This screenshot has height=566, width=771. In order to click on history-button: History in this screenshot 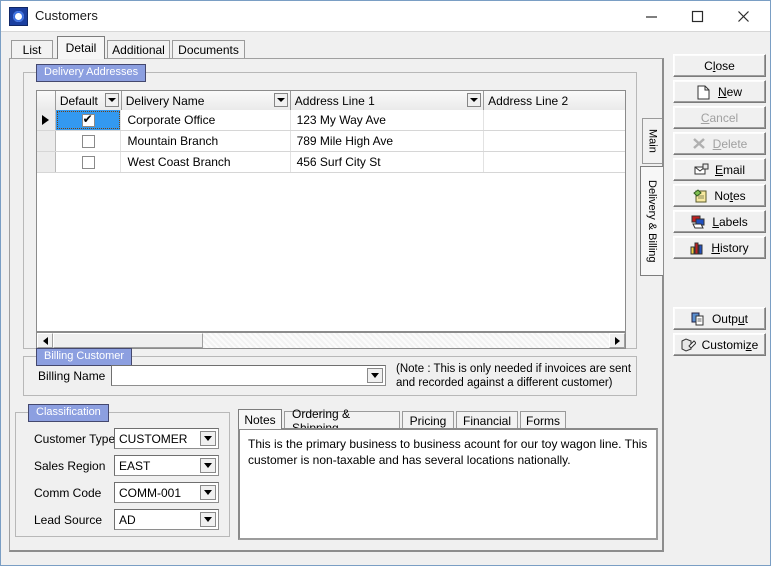, I will do `click(719, 247)`.